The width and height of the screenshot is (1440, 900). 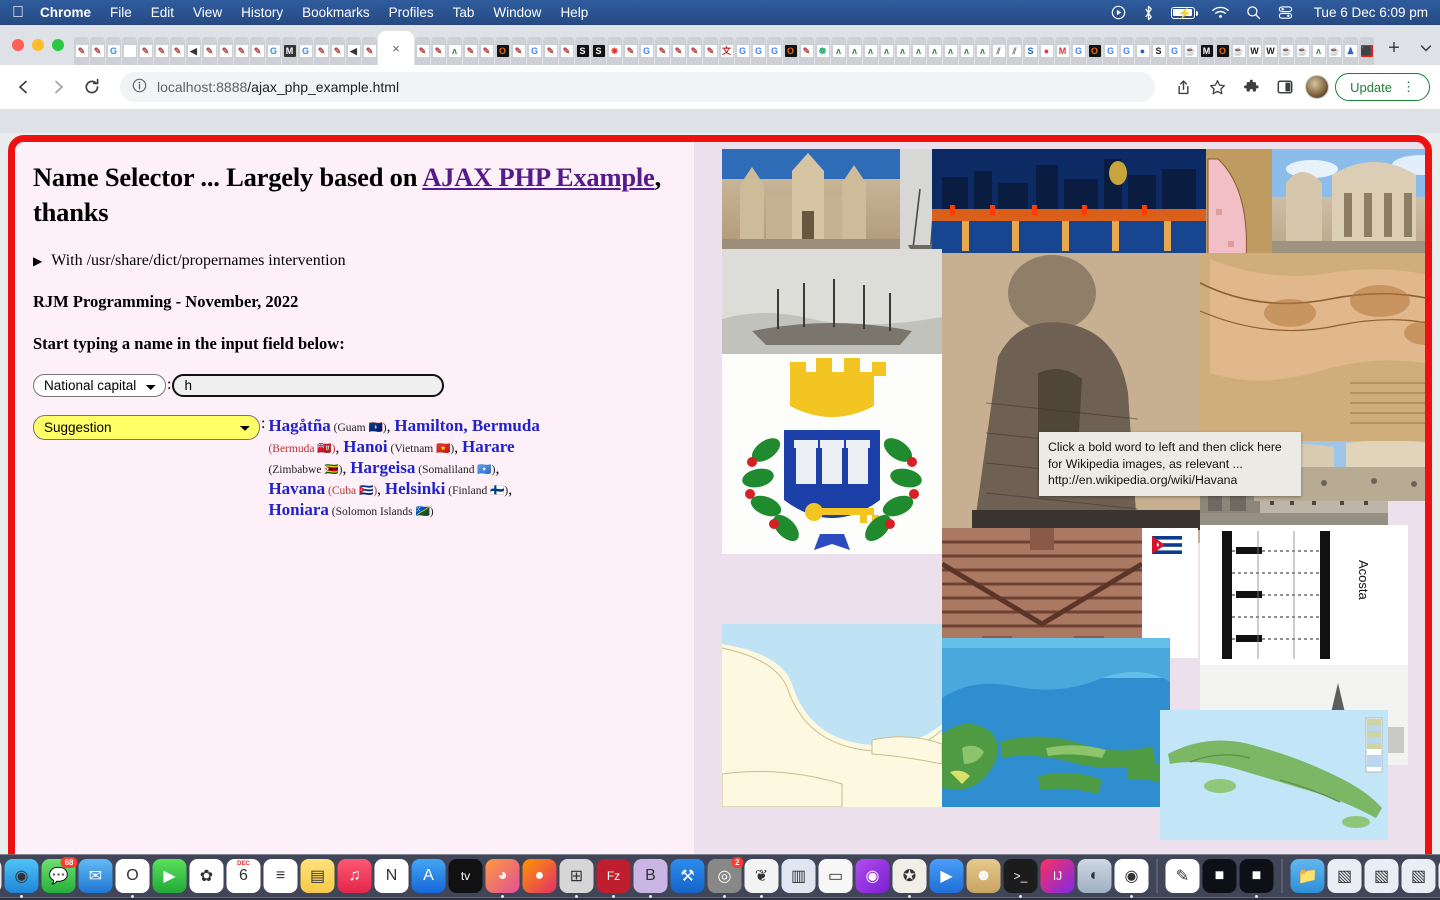 What do you see at coordinates (308, 385) in the screenshot?
I see `name-search-input` at bounding box center [308, 385].